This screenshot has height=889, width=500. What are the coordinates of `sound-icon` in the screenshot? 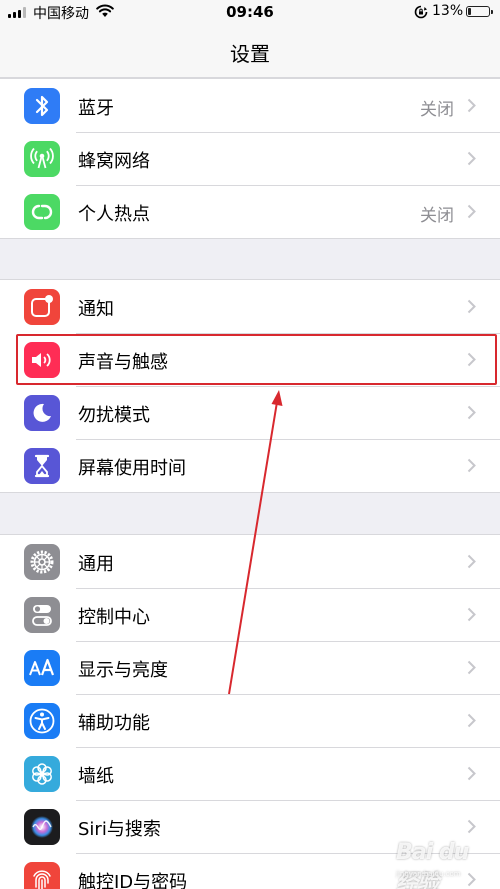 It's located at (42, 360).